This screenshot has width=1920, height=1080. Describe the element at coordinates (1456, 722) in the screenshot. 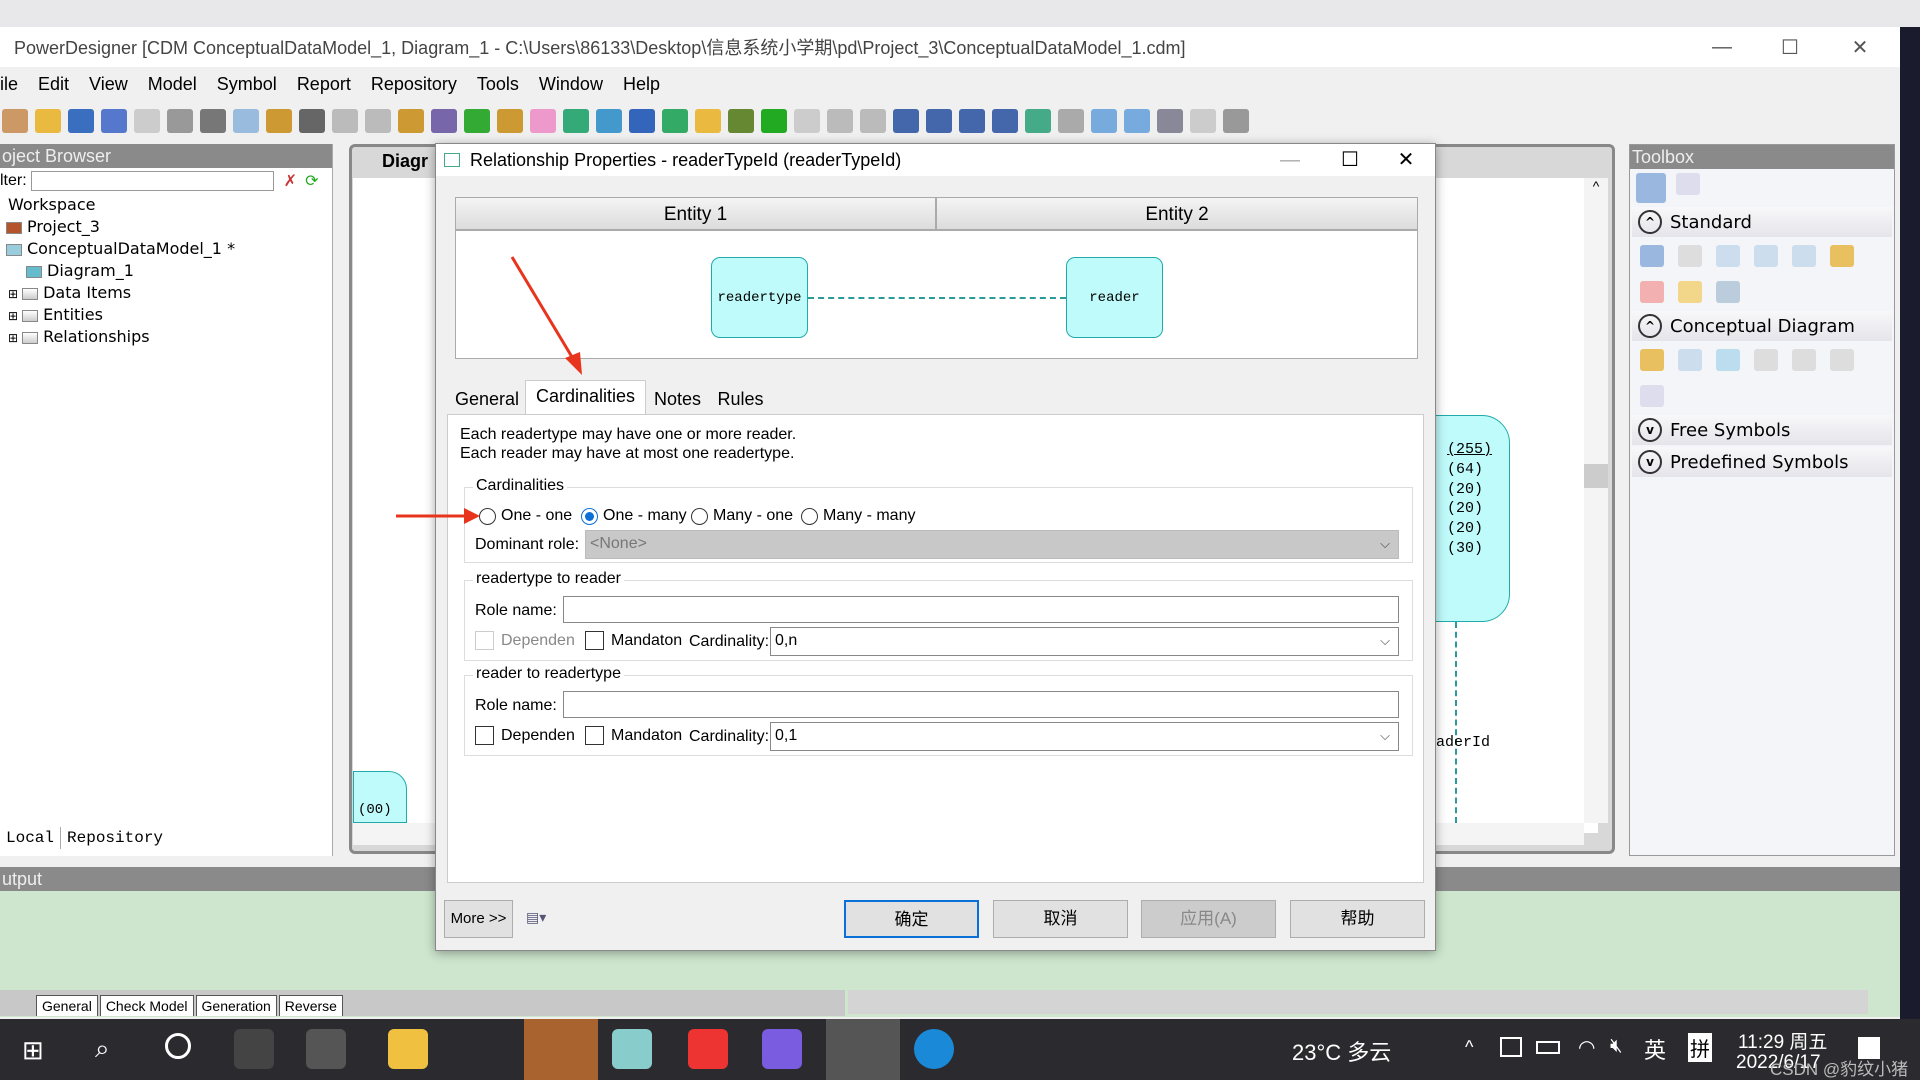

I see `relationship-line` at that location.